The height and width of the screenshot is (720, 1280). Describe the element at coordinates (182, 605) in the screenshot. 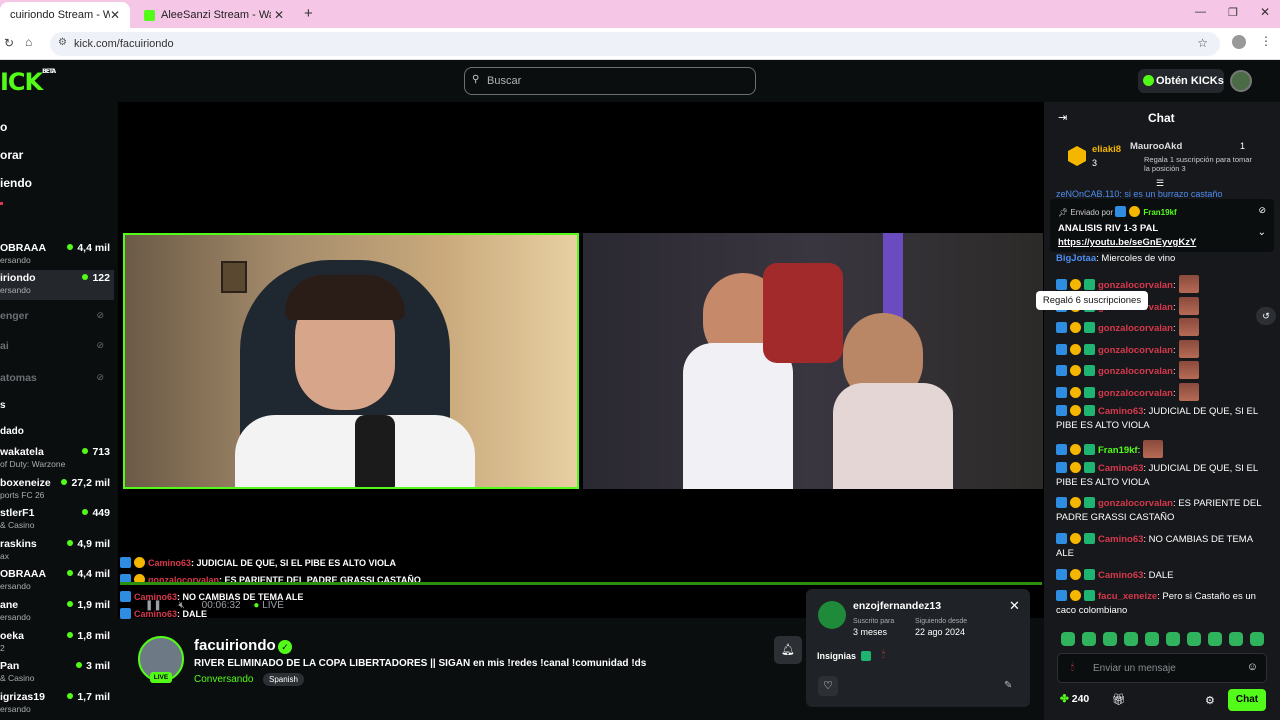

I see `mute-icon: 🔇︎` at that location.